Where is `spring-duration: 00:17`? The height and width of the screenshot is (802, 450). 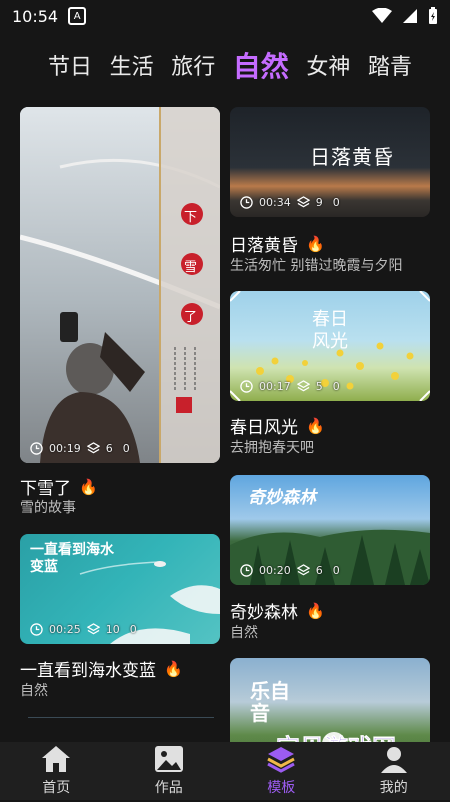
spring-duration: 00:17 is located at coordinates (275, 386).